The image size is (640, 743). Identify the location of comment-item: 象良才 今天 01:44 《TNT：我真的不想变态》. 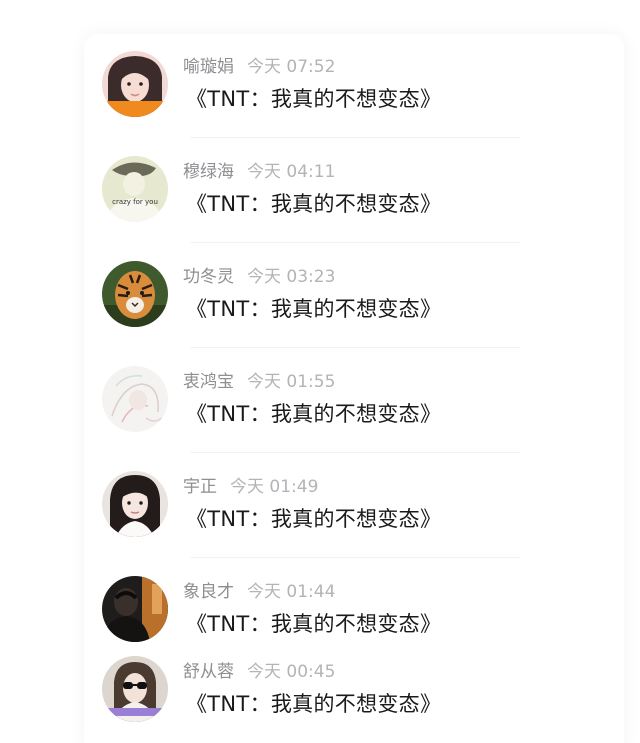
(322, 611).